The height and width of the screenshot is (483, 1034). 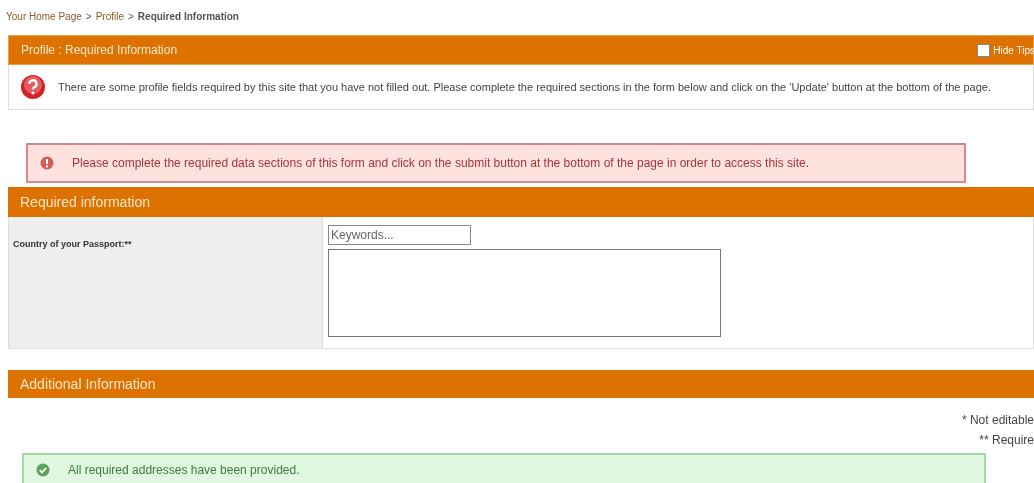 What do you see at coordinates (43, 470) in the screenshot?
I see `check-icon` at bounding box center [43, 470].